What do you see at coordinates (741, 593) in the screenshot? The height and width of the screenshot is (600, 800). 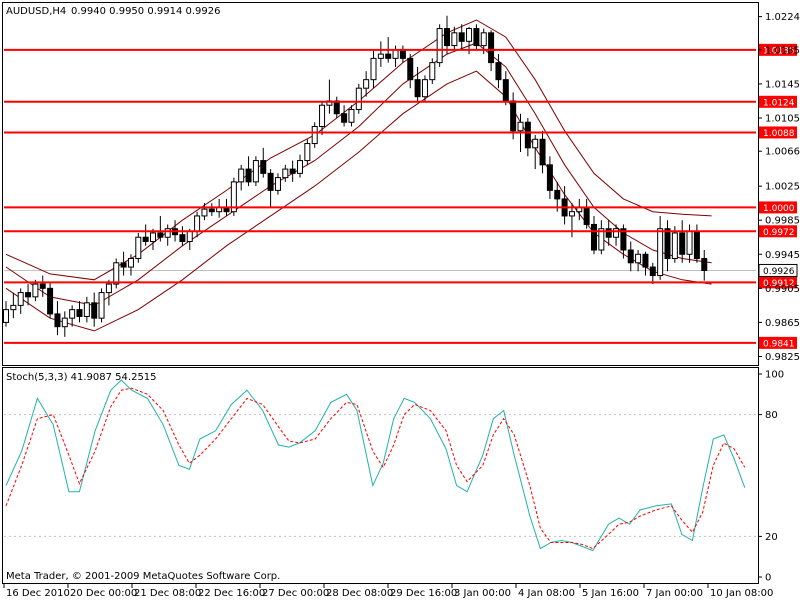 I see `time-tick-label: 10 Jan 08:00` at bounding box center [741, 593].